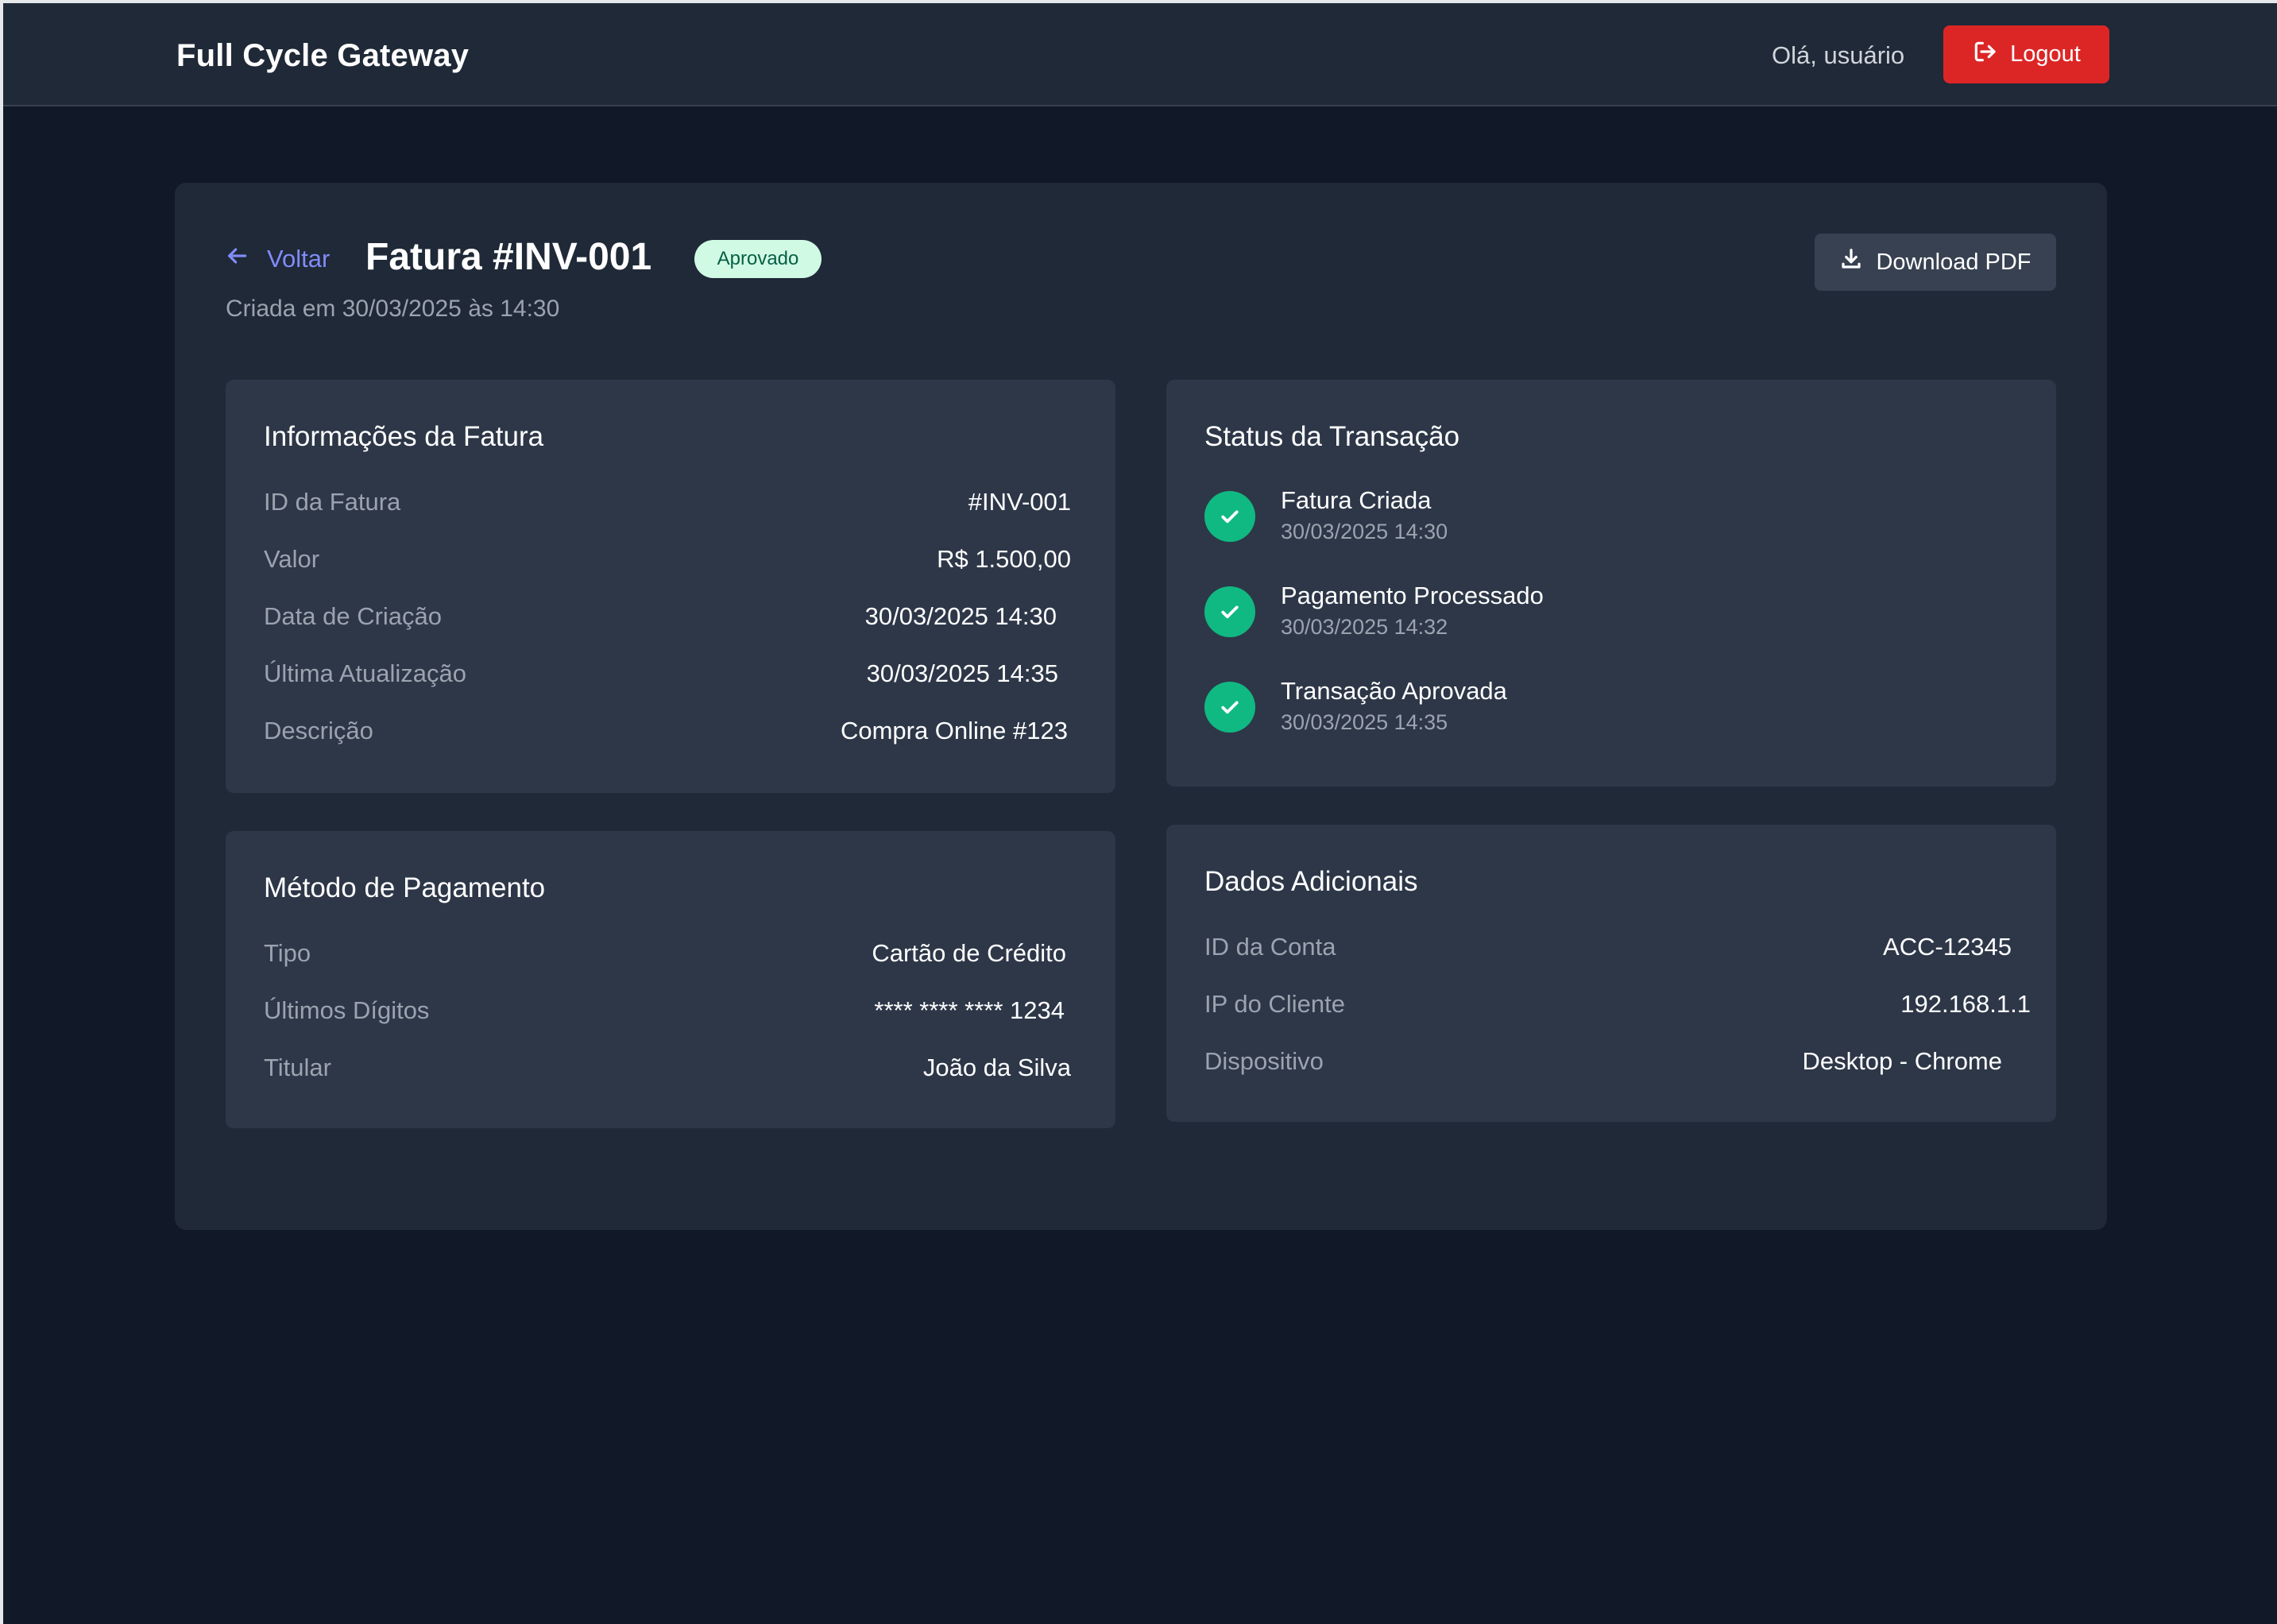 The image size is (2277, 1624). I want to click on row-label: Tipo, so click(287, 953).